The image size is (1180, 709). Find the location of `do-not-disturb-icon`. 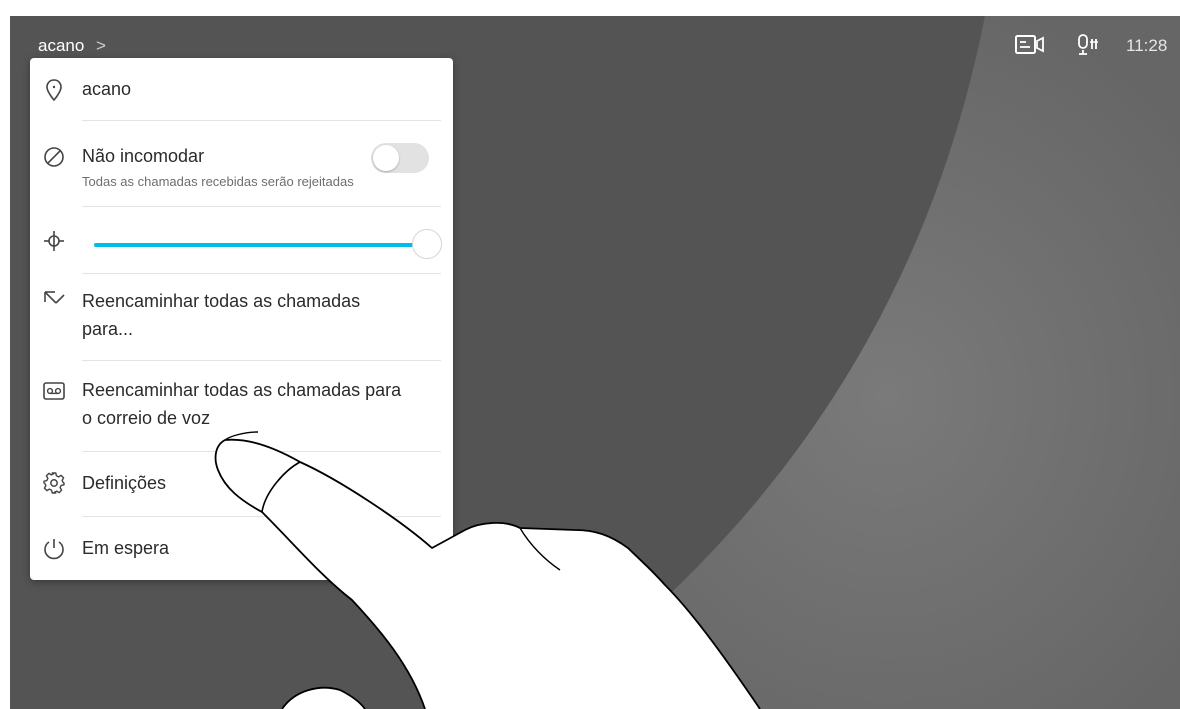

do-not-disturb-icon is located at coordinates (54, 157).